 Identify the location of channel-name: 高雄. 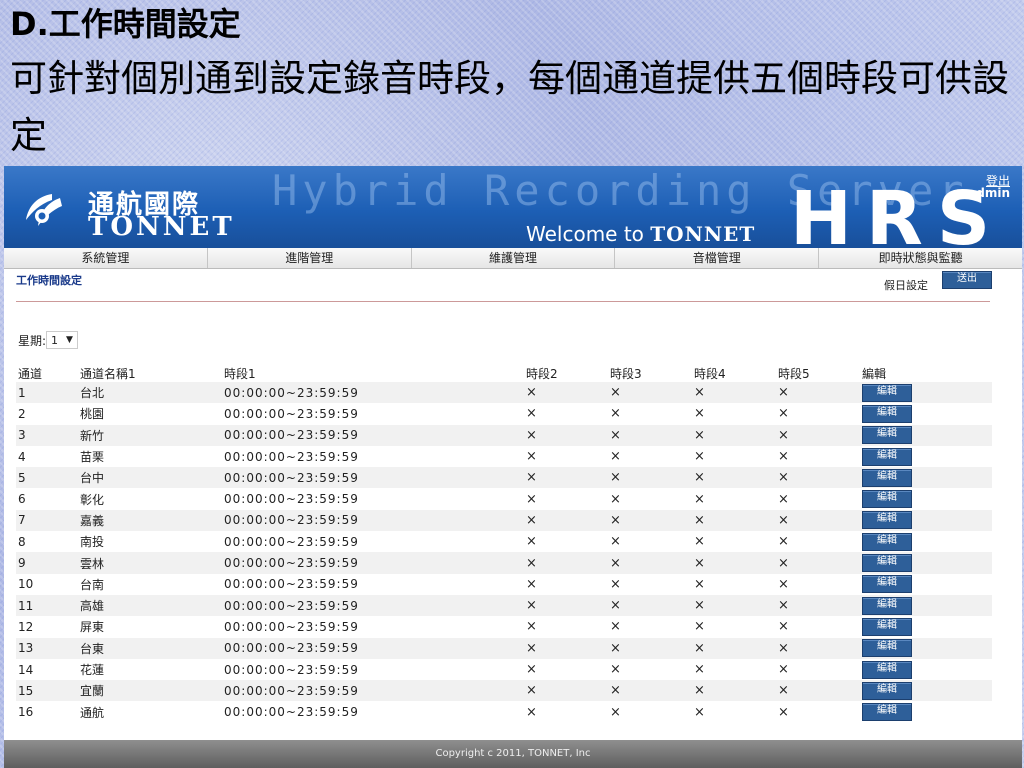
(150, 605).